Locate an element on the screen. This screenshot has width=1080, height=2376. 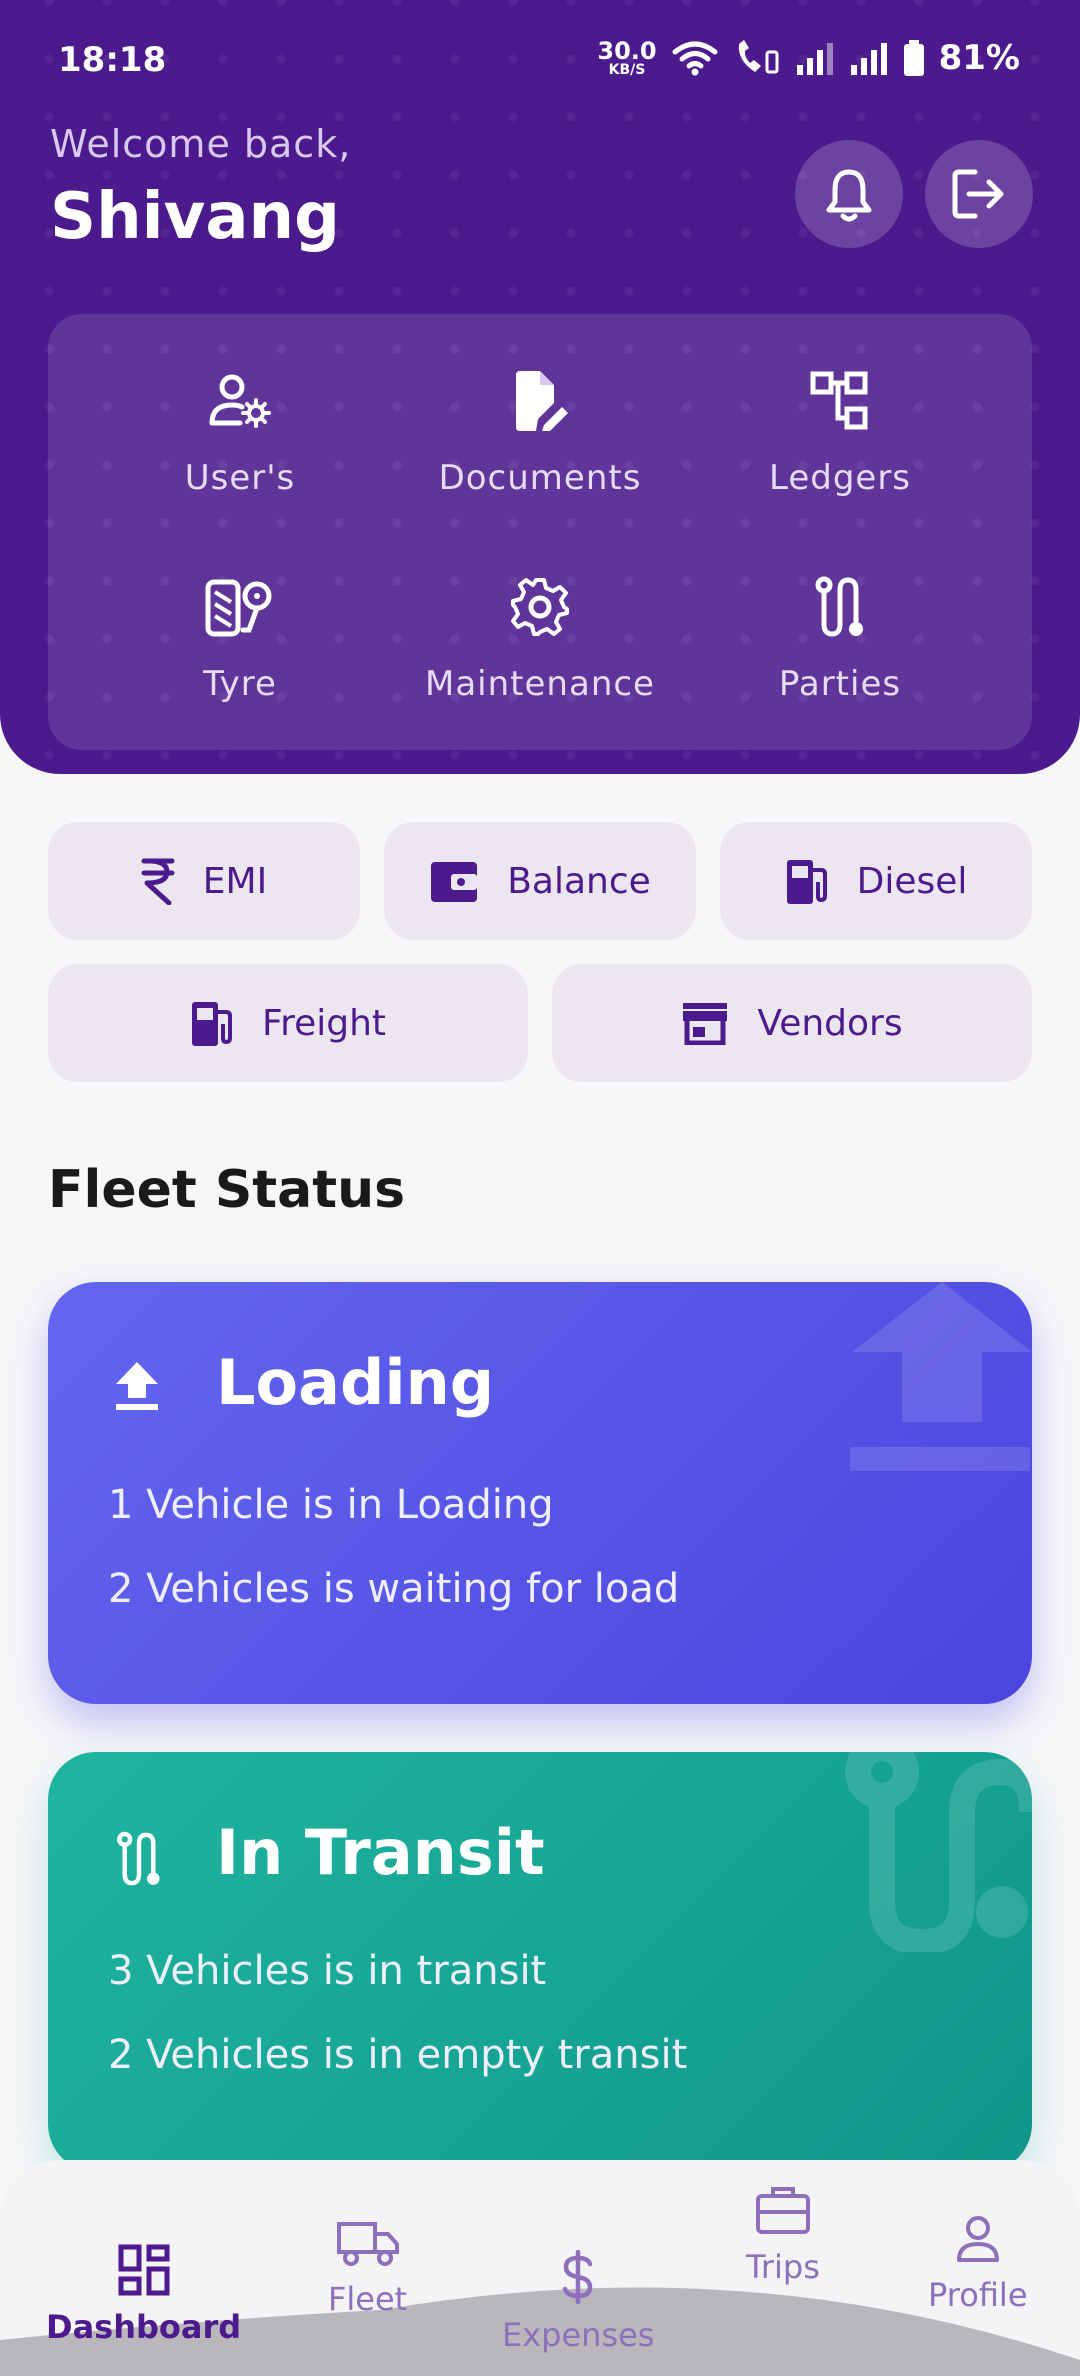
logout-button is located at coordinates (979, 194).